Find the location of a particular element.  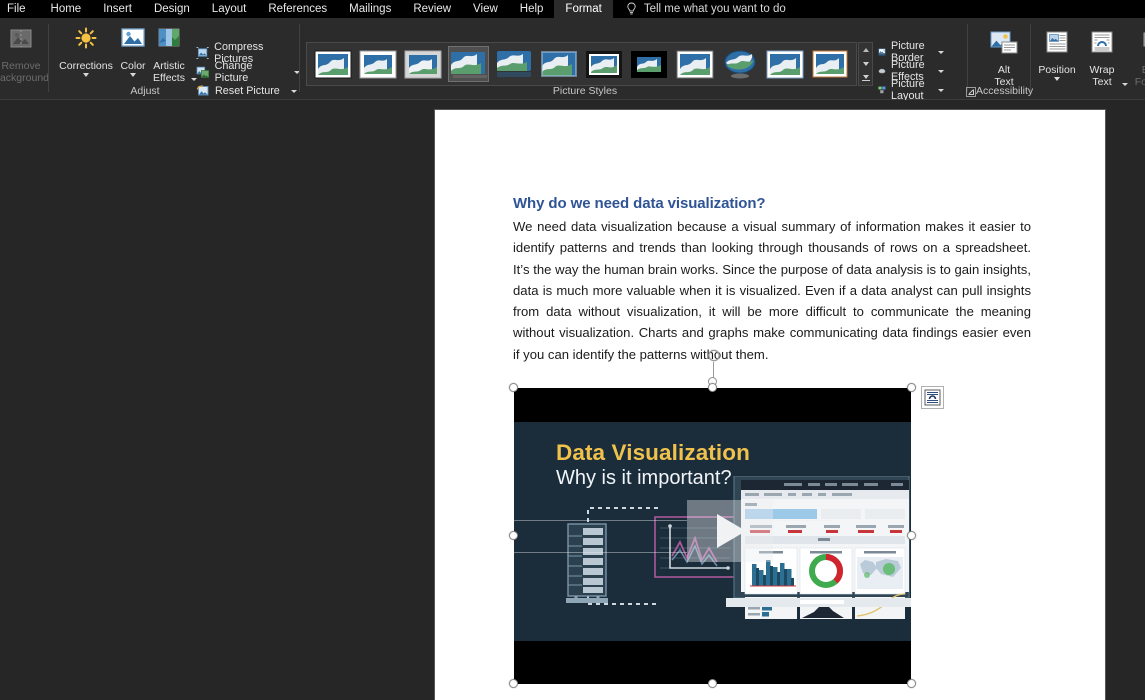

picture-layout-button: Picture Layout is located at coordinates (911, 90).